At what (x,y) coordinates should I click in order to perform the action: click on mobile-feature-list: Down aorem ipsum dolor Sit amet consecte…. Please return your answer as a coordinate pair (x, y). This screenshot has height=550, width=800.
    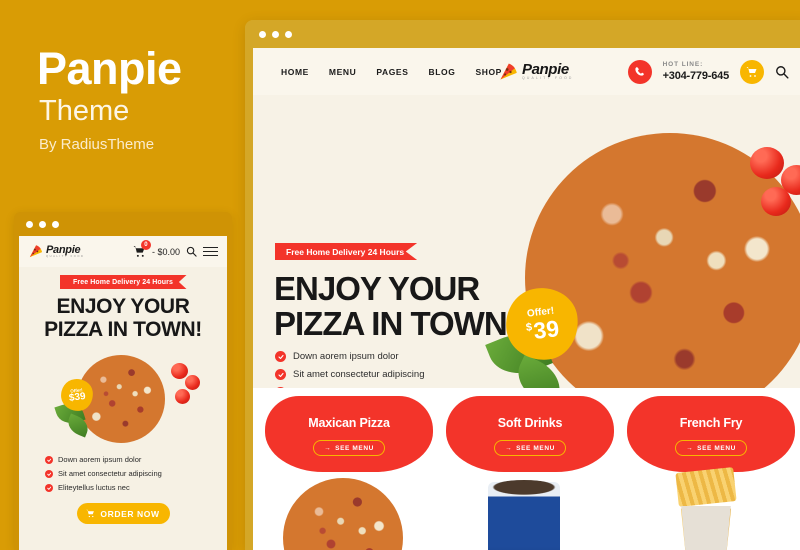
    Looking at the image, I should click on (136, 473).